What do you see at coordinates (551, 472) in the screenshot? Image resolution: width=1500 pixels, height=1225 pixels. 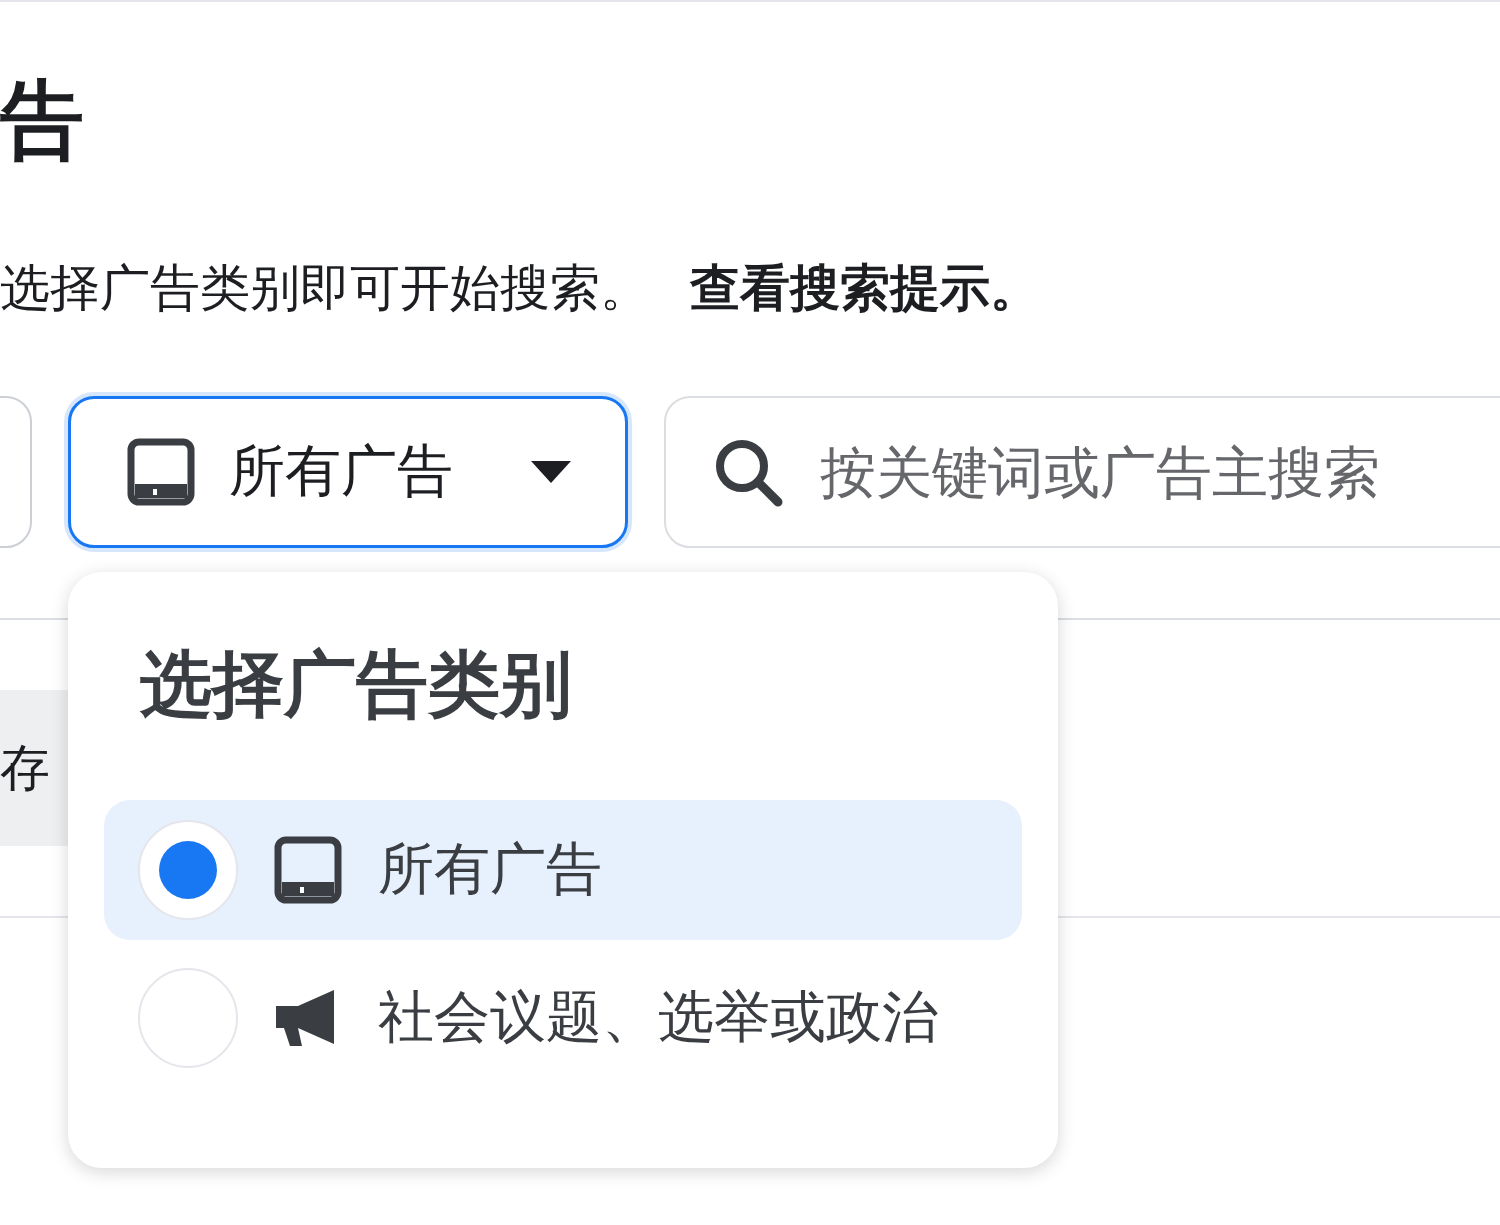 I see `caret-icon` at bounding box center [551, 472].